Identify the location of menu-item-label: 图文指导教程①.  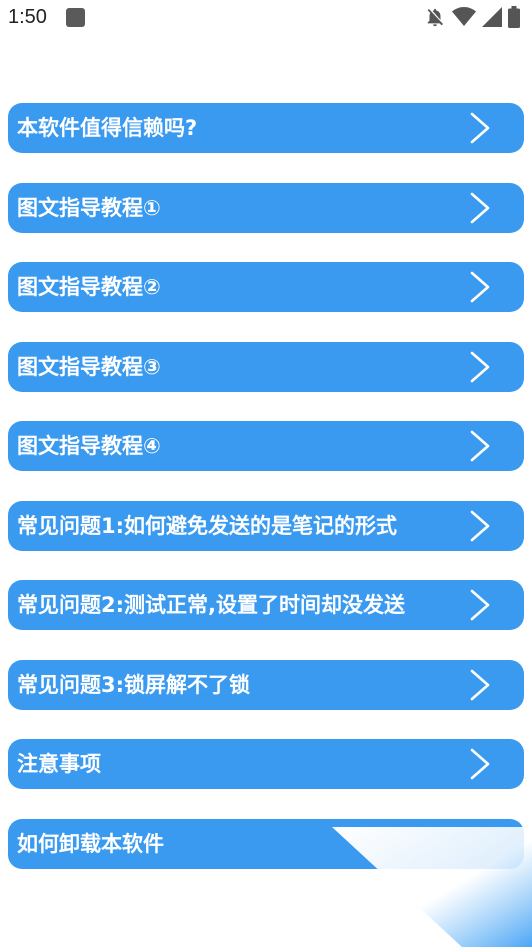
(89, 207).